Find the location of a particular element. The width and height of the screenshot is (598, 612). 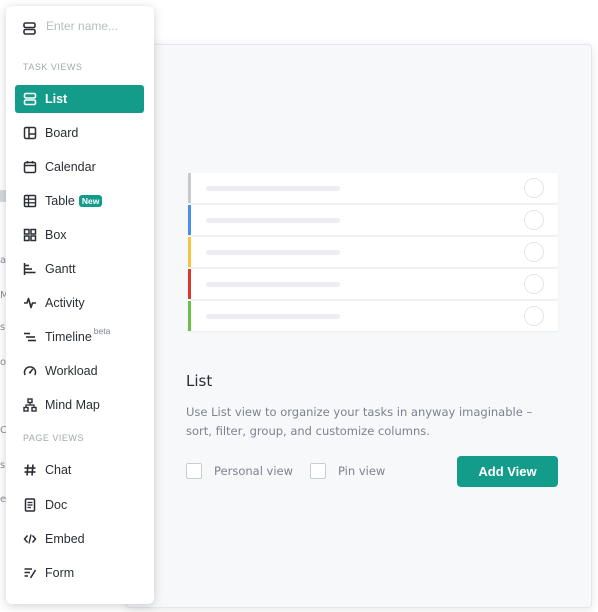

personal-view-option: Personal view is located at coordinates (239, 471).